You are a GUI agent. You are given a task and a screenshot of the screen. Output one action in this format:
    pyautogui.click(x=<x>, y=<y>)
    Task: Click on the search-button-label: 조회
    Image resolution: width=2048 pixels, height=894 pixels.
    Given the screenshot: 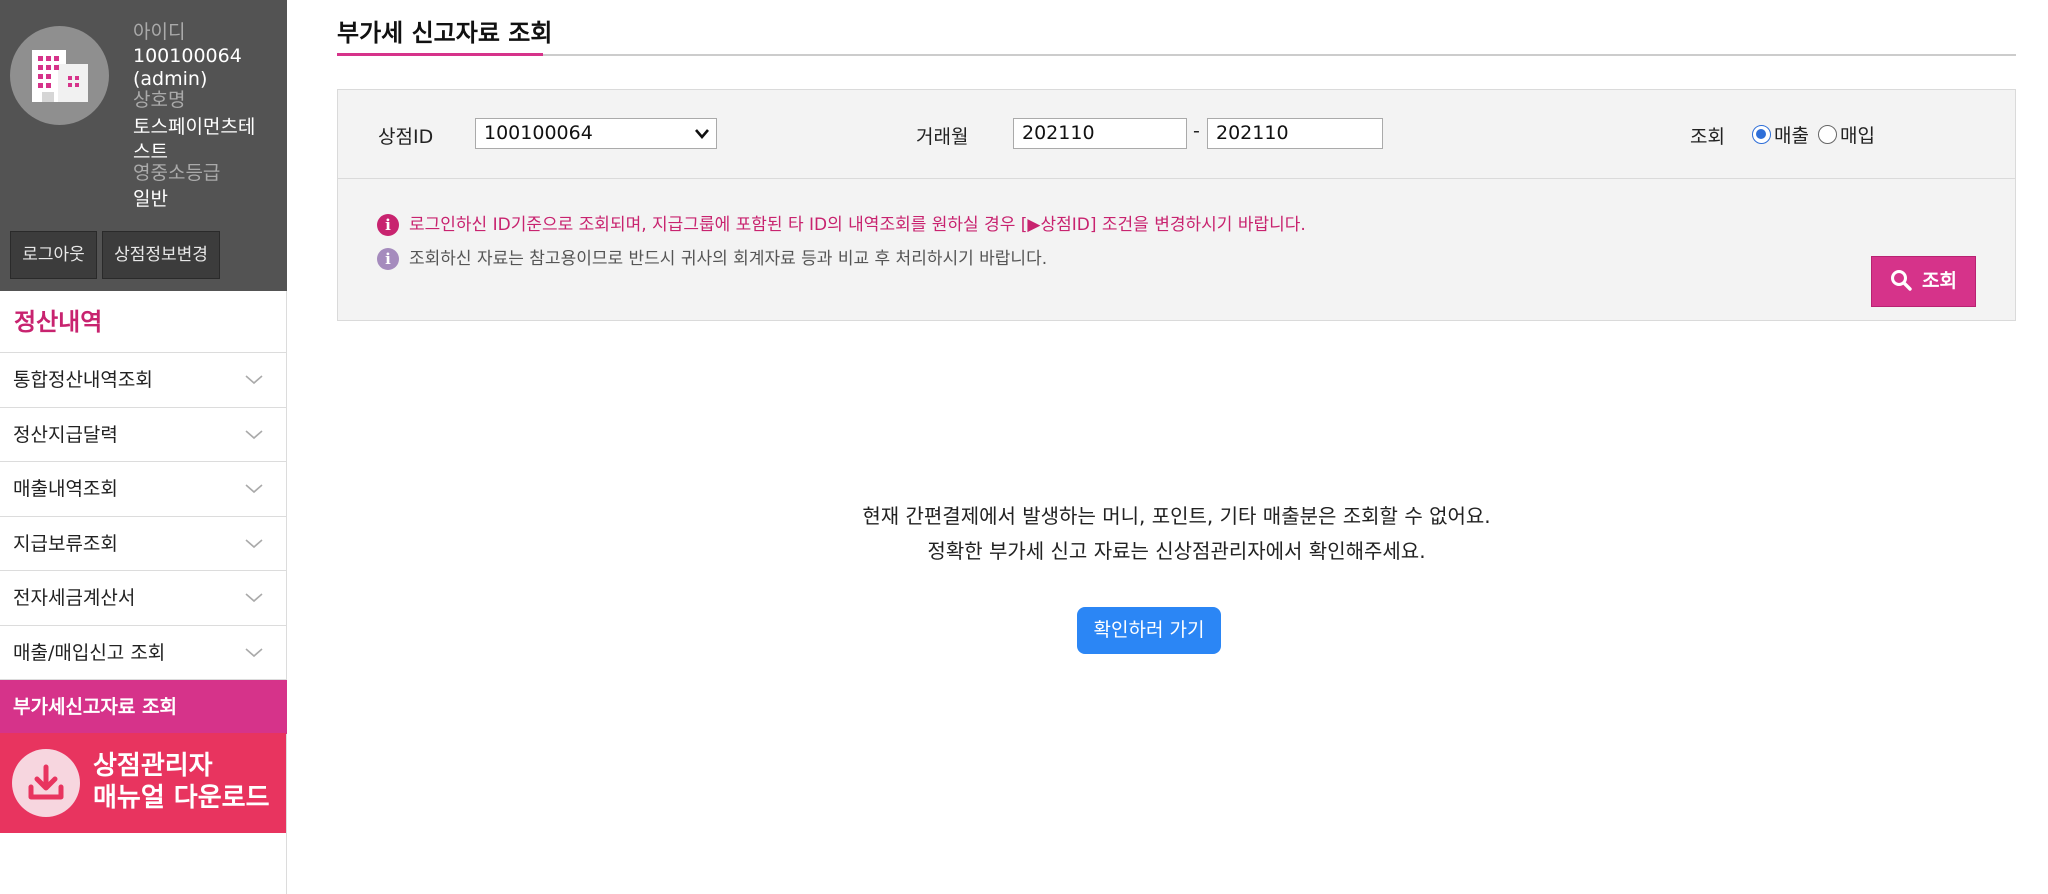 What is the action you would take?
    pyautogui.click(x=1939, y=281)
    